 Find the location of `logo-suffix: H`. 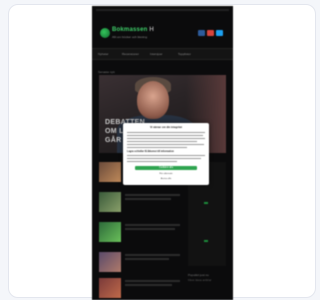

logo-suffix: H is located at coordinates (151, 30).